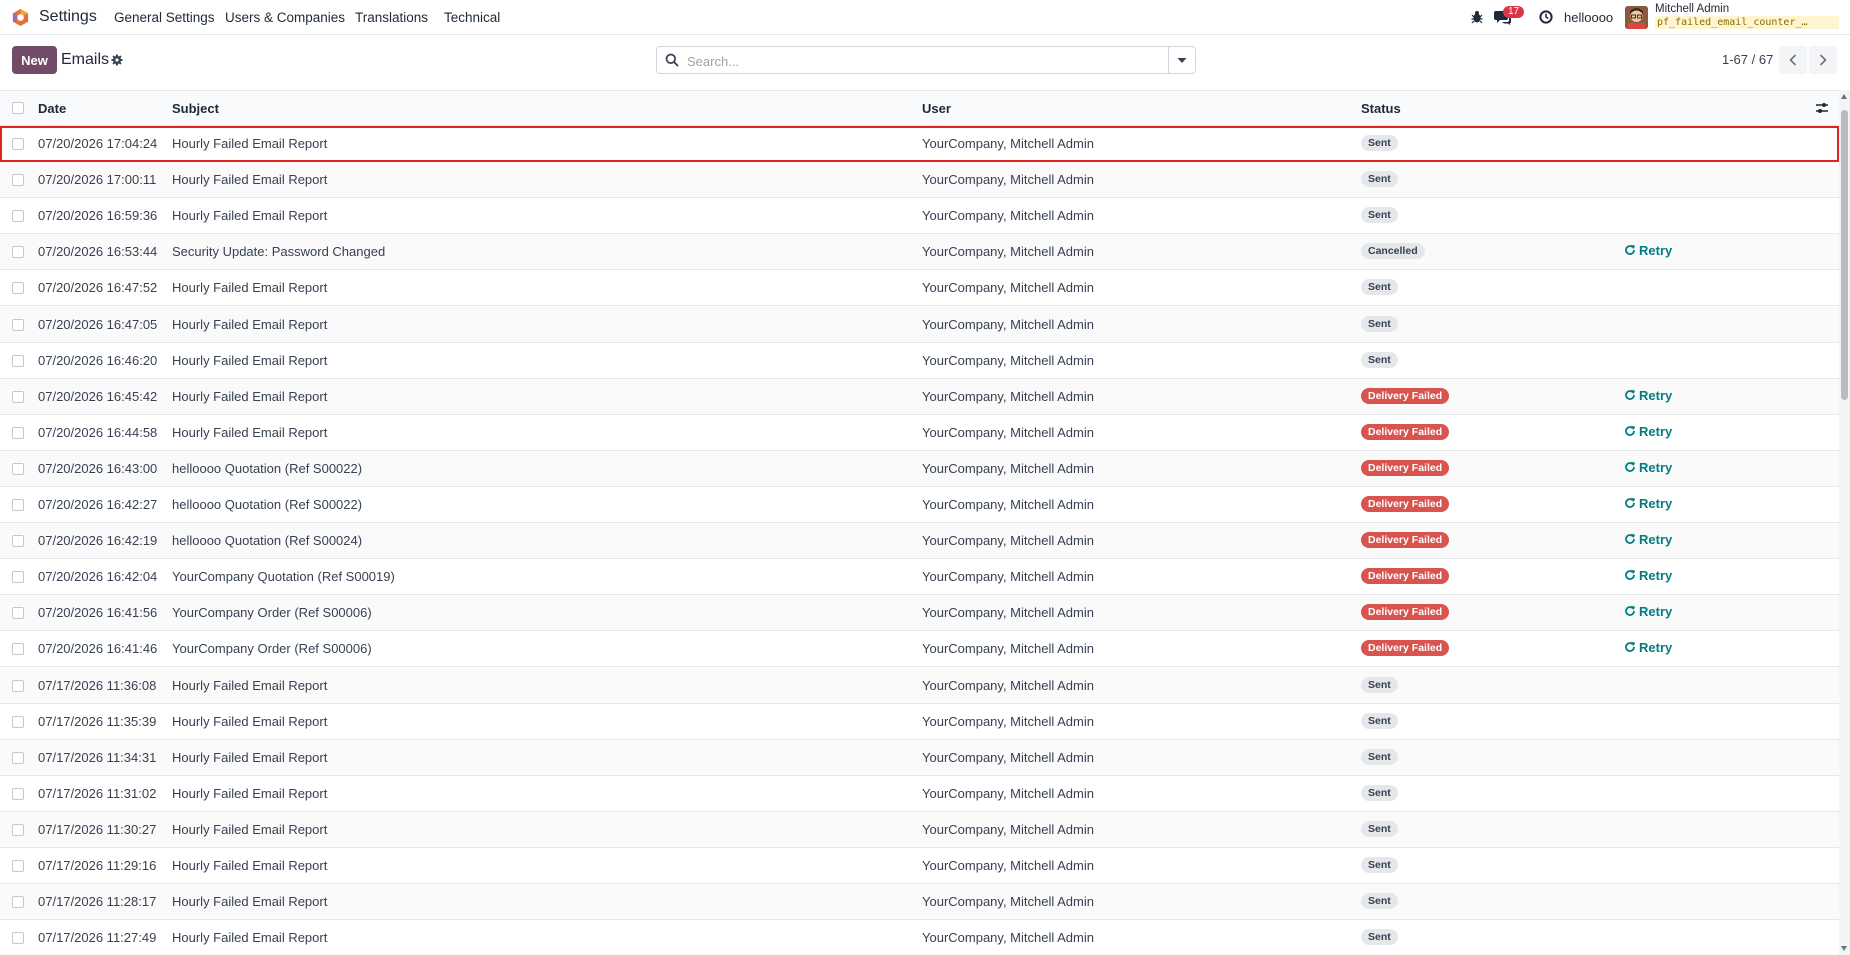 This screenshot has width=1850, height=955. I want to click on new-button: New, so click(34, 60).